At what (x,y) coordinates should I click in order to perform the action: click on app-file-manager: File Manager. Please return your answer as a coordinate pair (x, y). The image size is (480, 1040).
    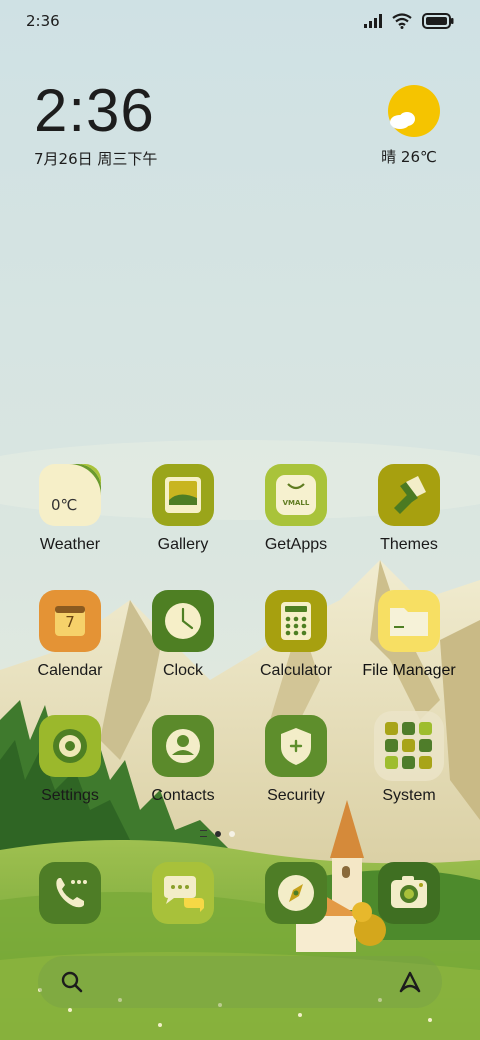
    Looking at the image, I should click on (409, 635).